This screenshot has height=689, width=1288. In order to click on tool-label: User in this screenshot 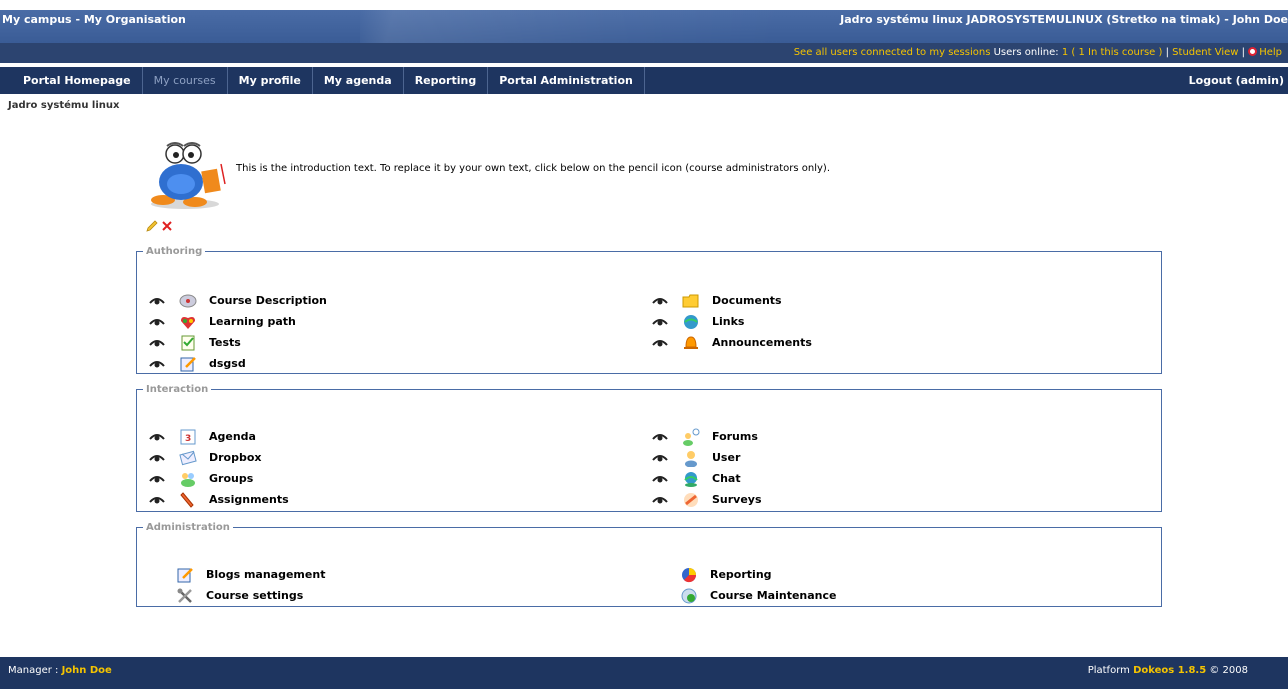, I will do `click(726, 457)`.